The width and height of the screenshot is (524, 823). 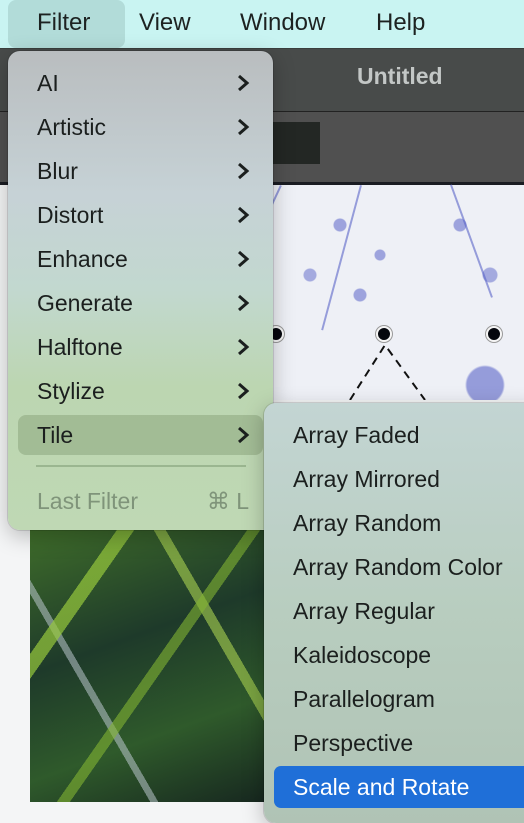 I want to click on submenu-item-label: Array Faded, so click(x=356, y=435).